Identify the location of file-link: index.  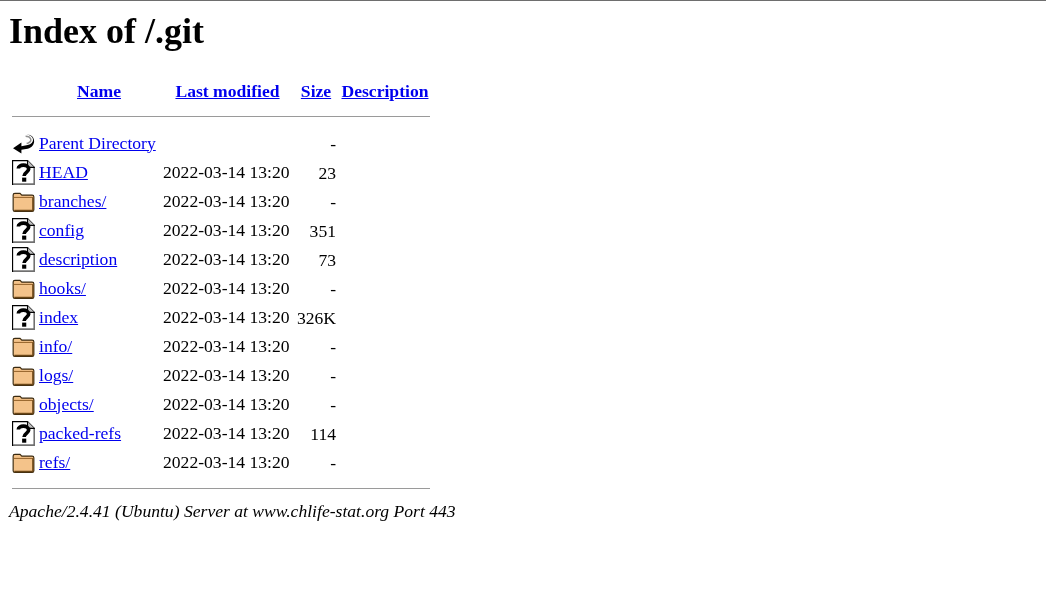
(59, 316).